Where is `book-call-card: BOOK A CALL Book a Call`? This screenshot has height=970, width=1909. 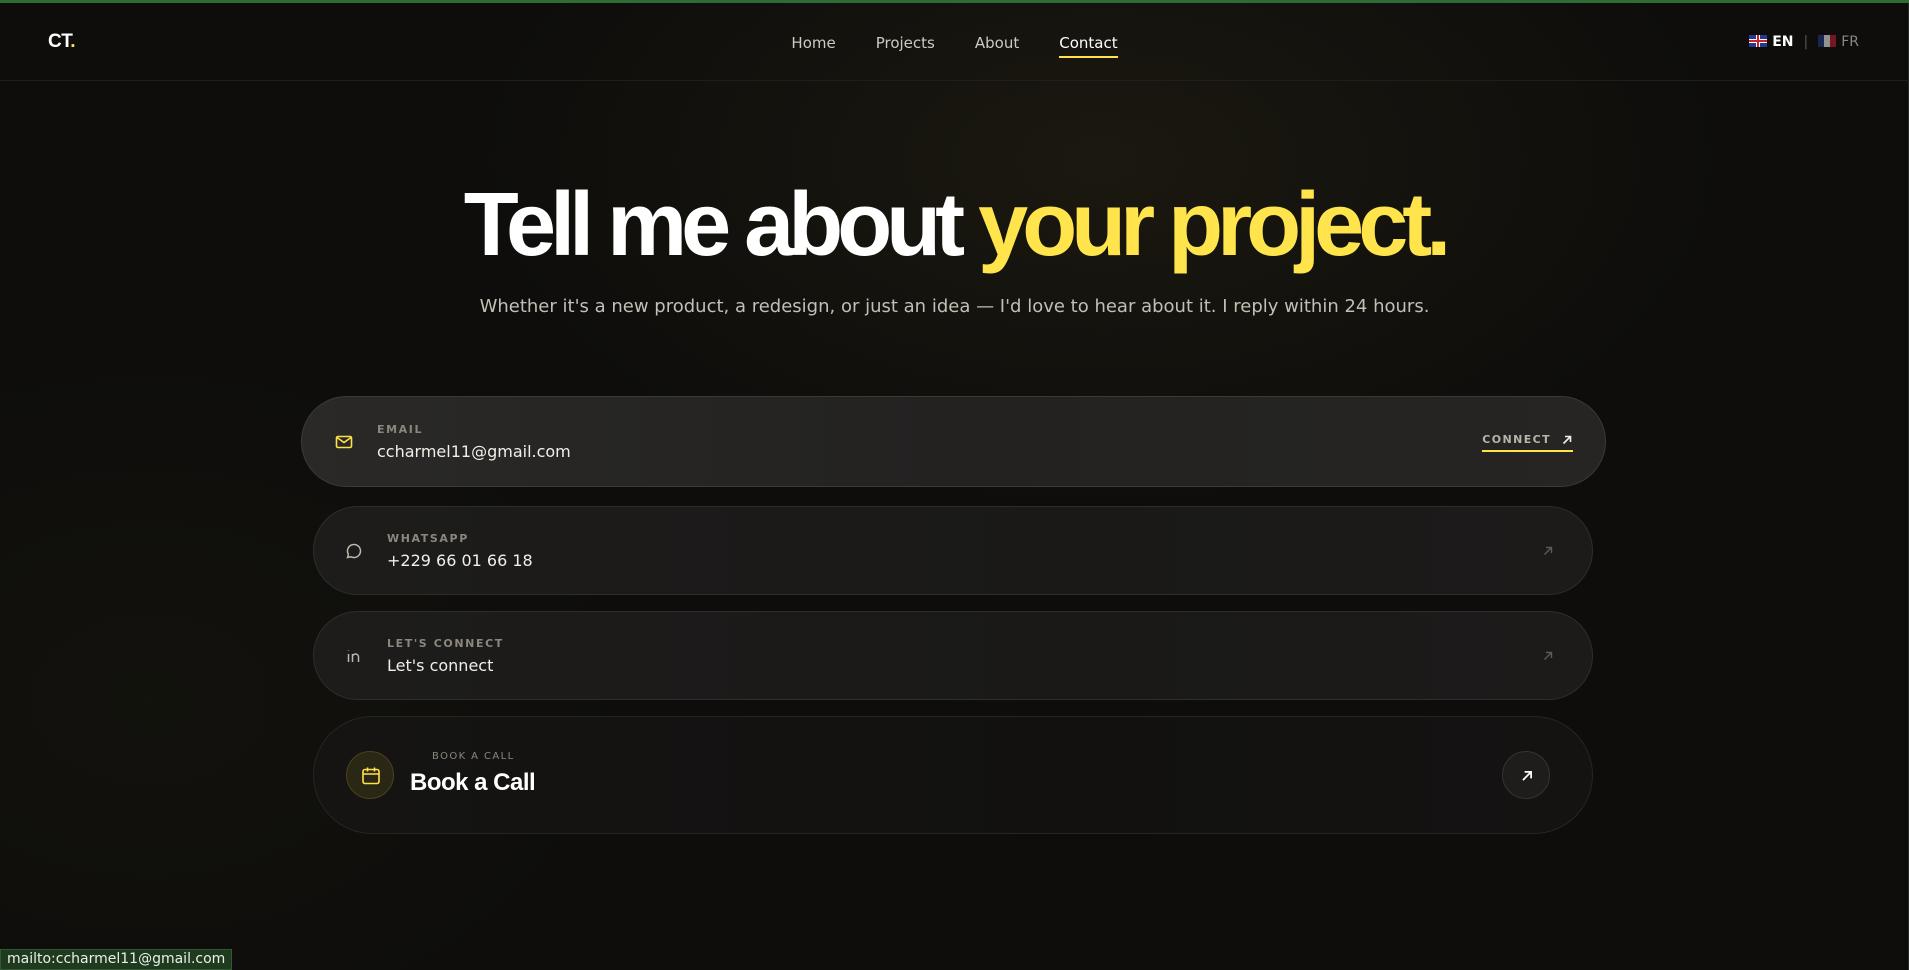
book-call-card: BOOK A CALL Book a Call is located at coordinates (953, 775).